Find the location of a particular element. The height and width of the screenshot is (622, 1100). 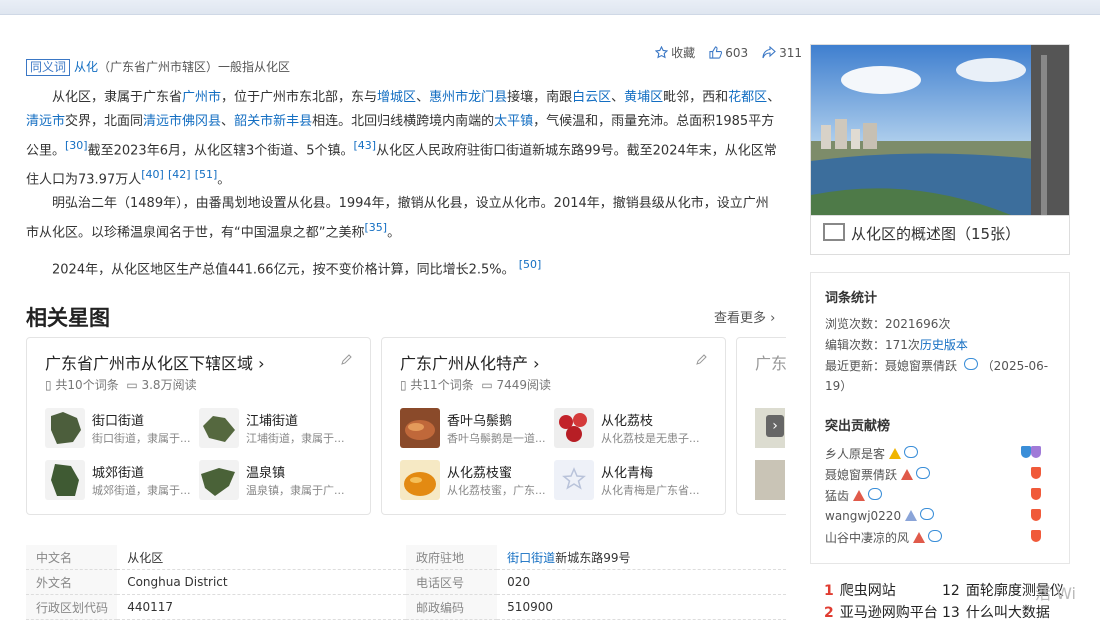

contributor-name: 乡人原是客 is located at coordinates (855, 454).